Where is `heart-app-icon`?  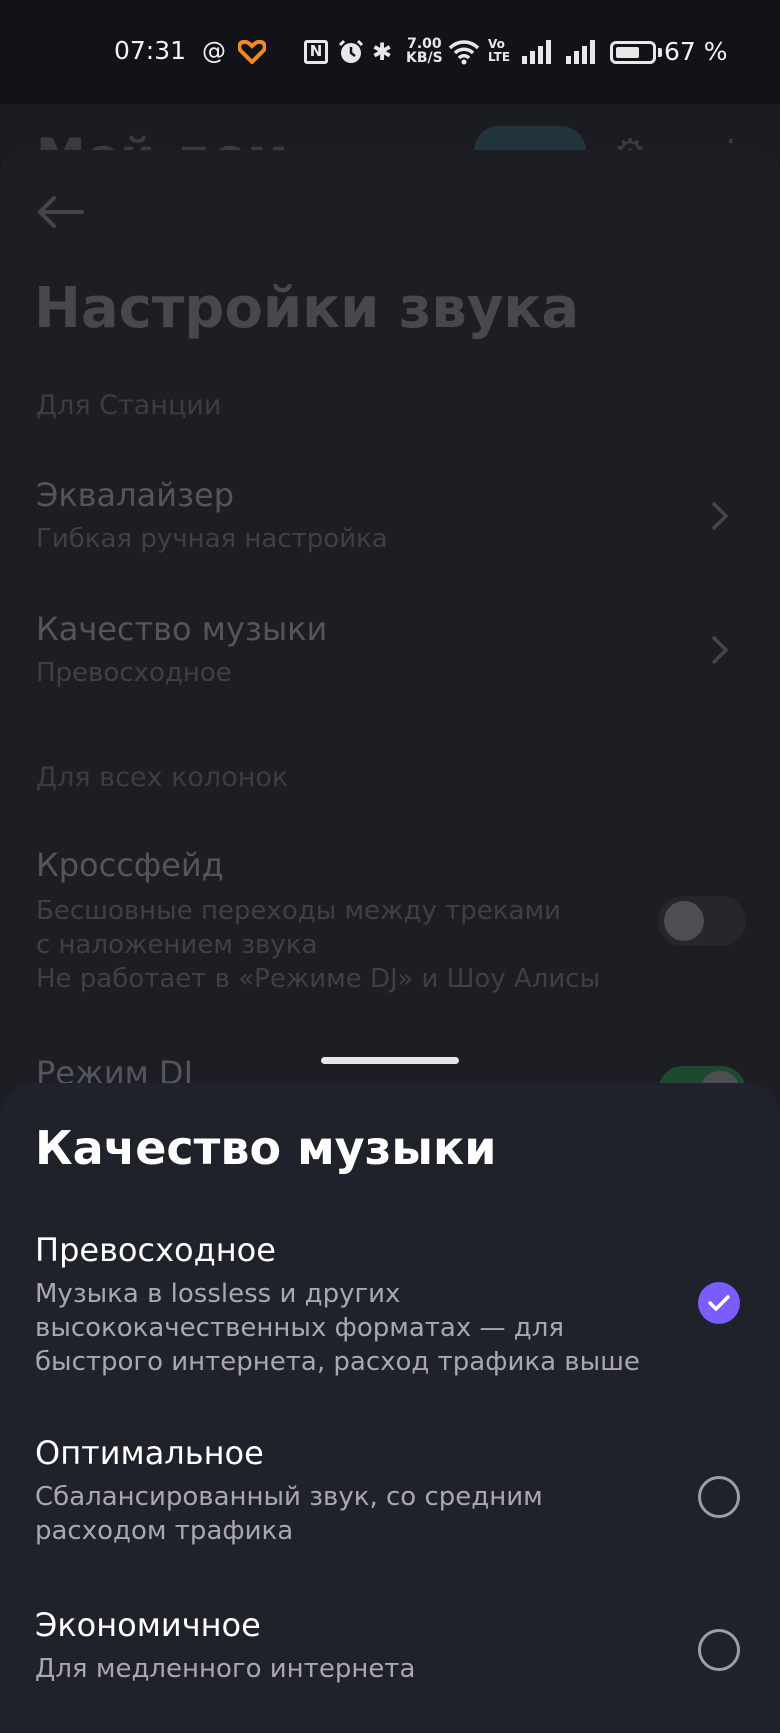
heart-app-icon is located at coordinates (252, 52).